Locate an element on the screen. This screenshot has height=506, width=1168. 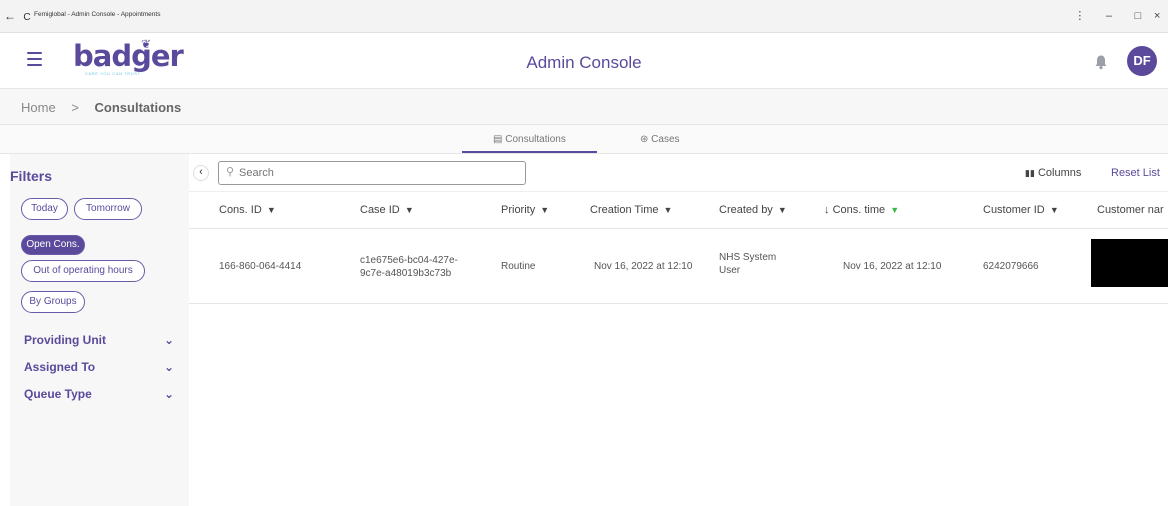
search-box: ⚲ is located at coordinates (372, 173).